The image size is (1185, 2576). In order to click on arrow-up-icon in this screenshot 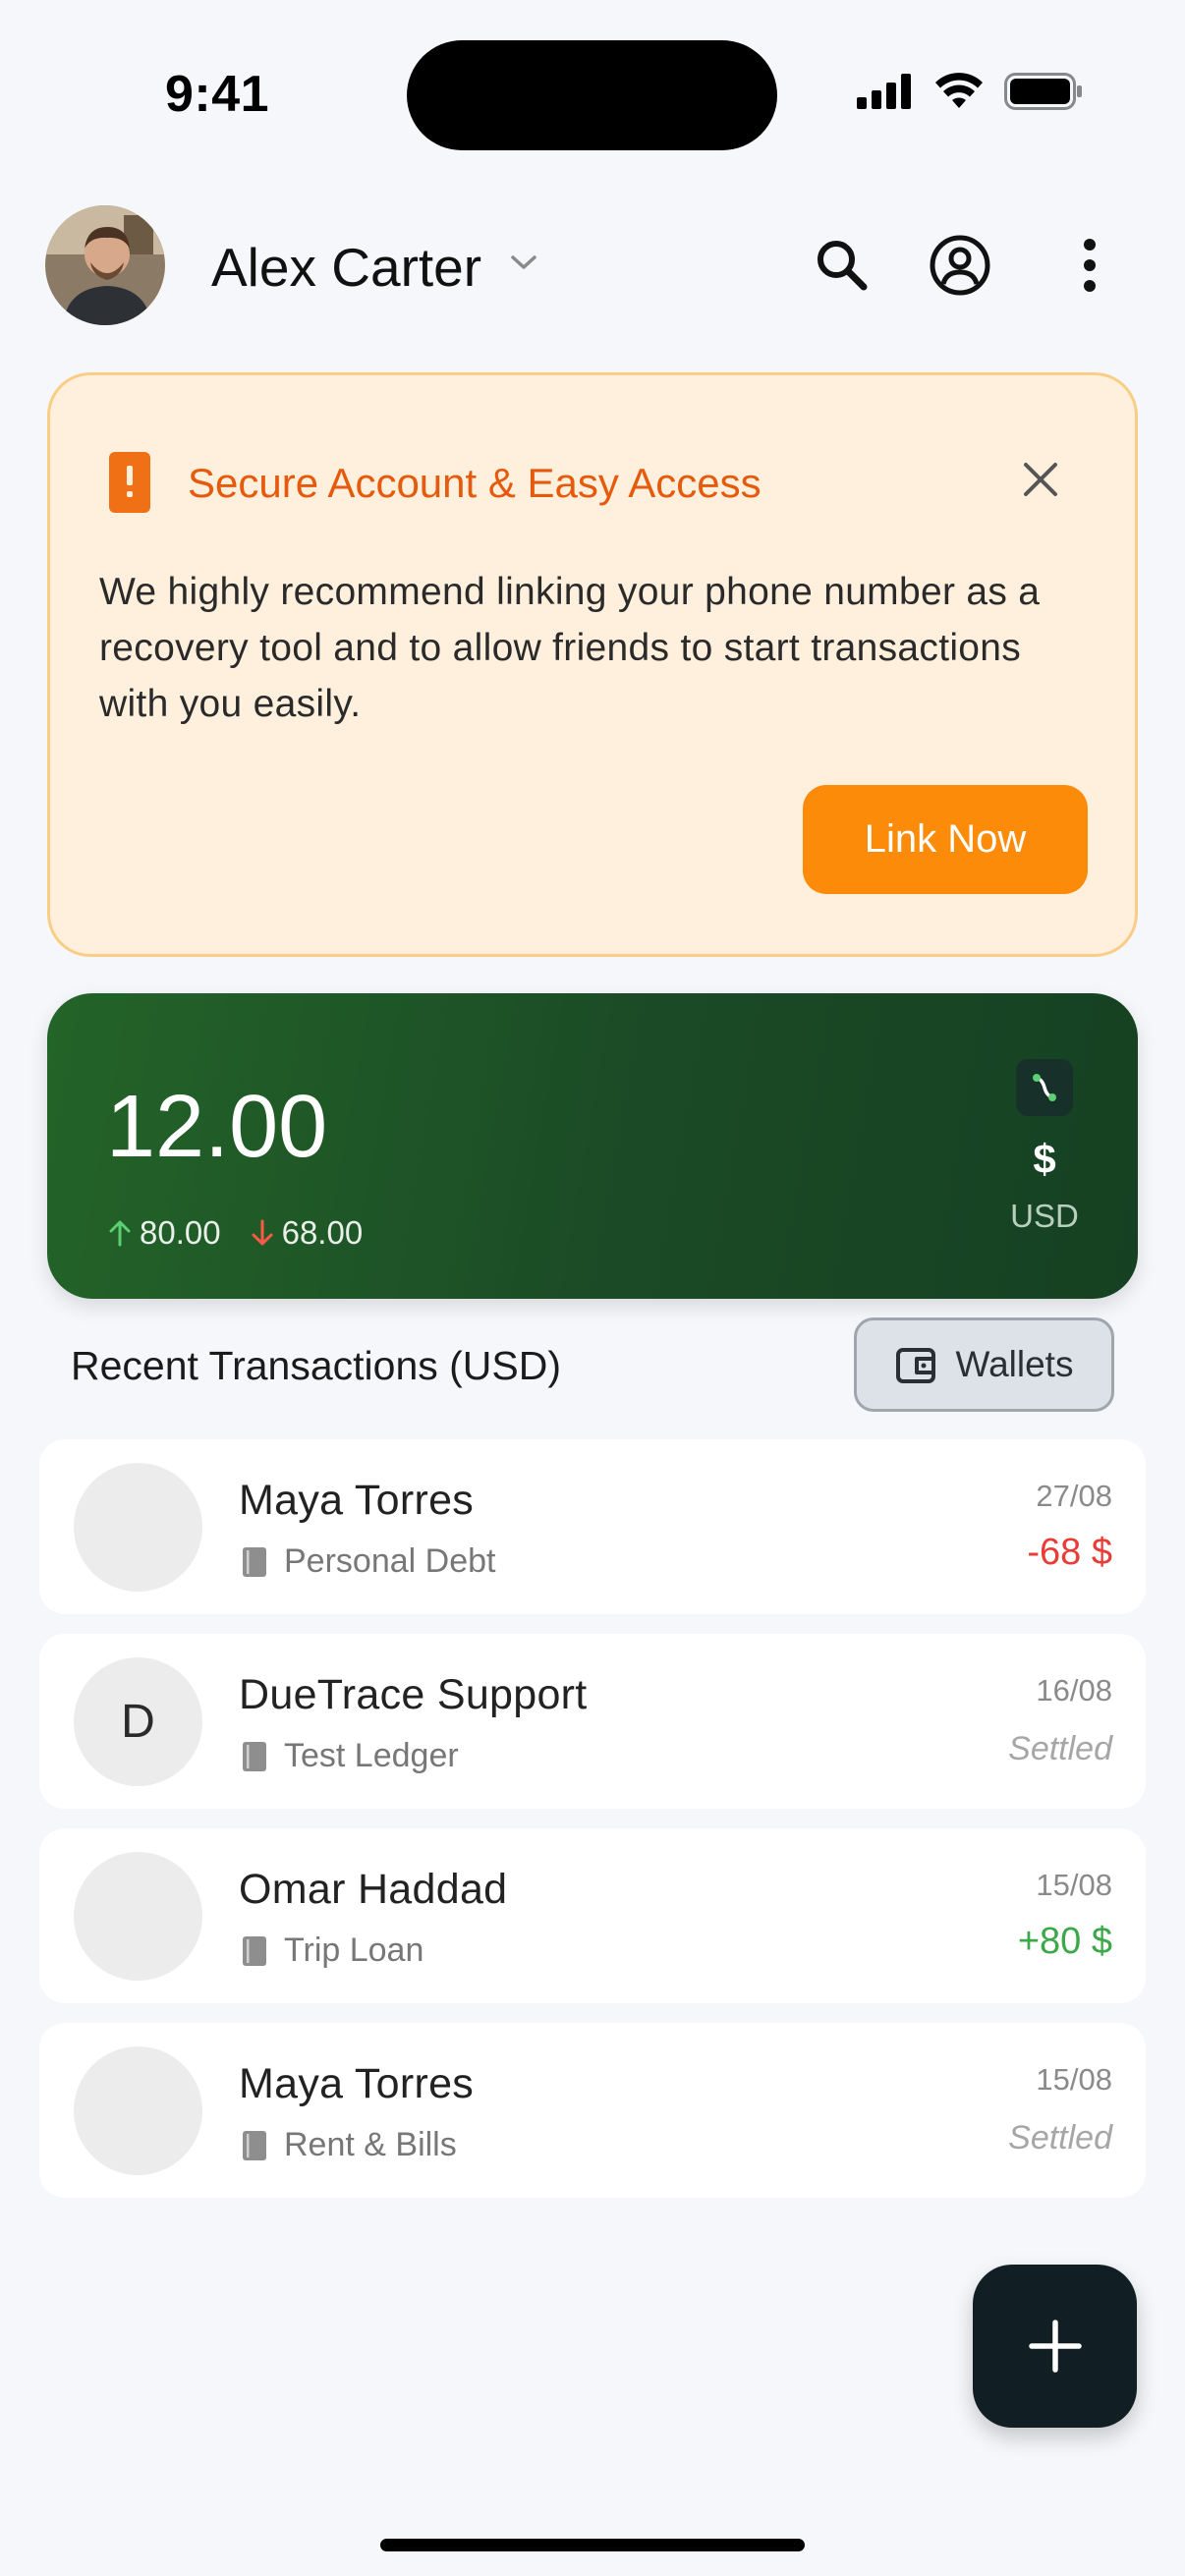, I will do `click(120, 1233)`.